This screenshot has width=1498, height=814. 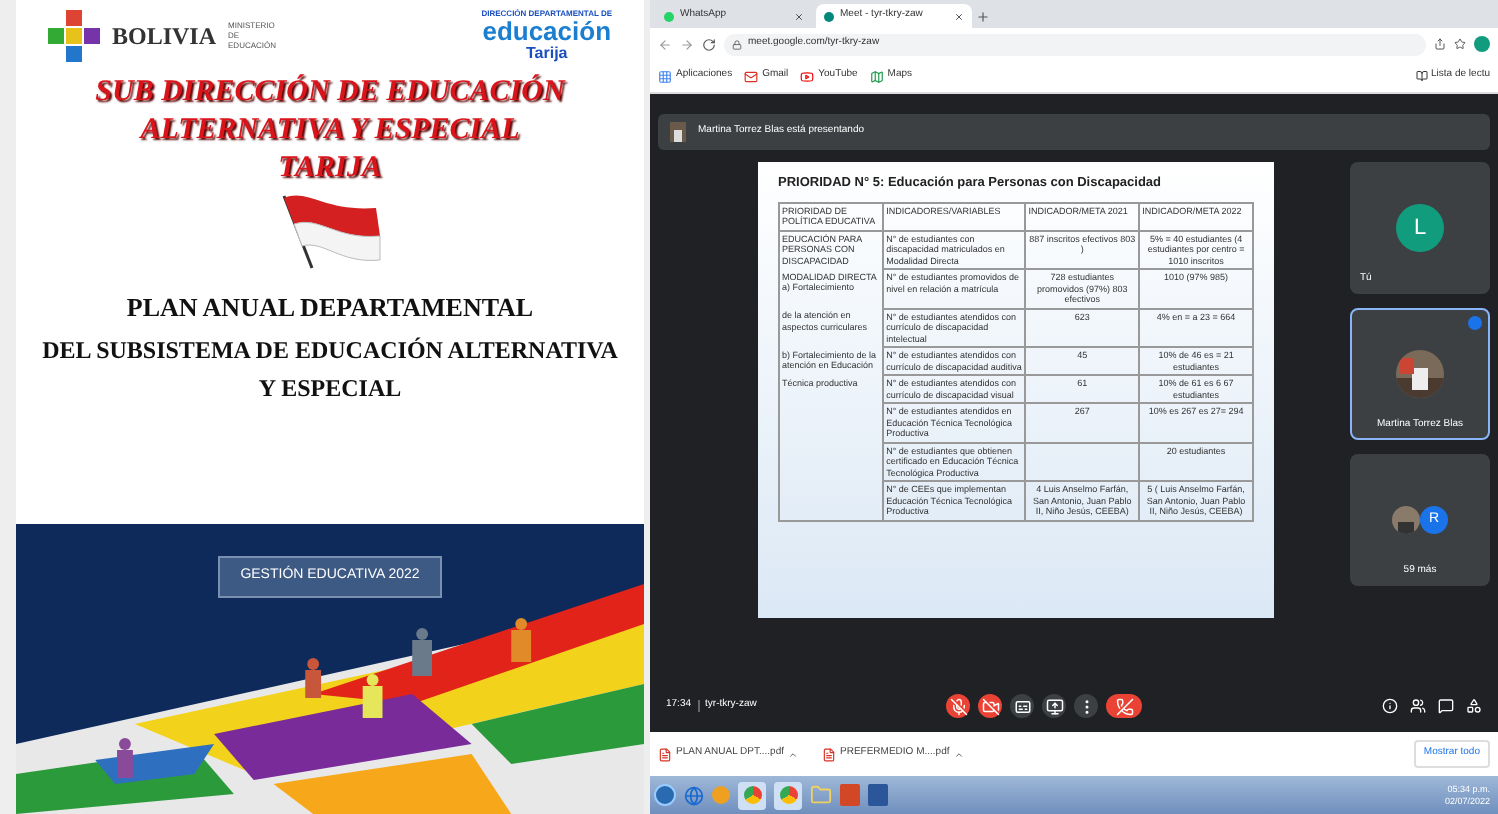 What do you see at coordinates (1460, 44) in the screenshot?
I see `star-icon` at bounding box center [1460, 44].